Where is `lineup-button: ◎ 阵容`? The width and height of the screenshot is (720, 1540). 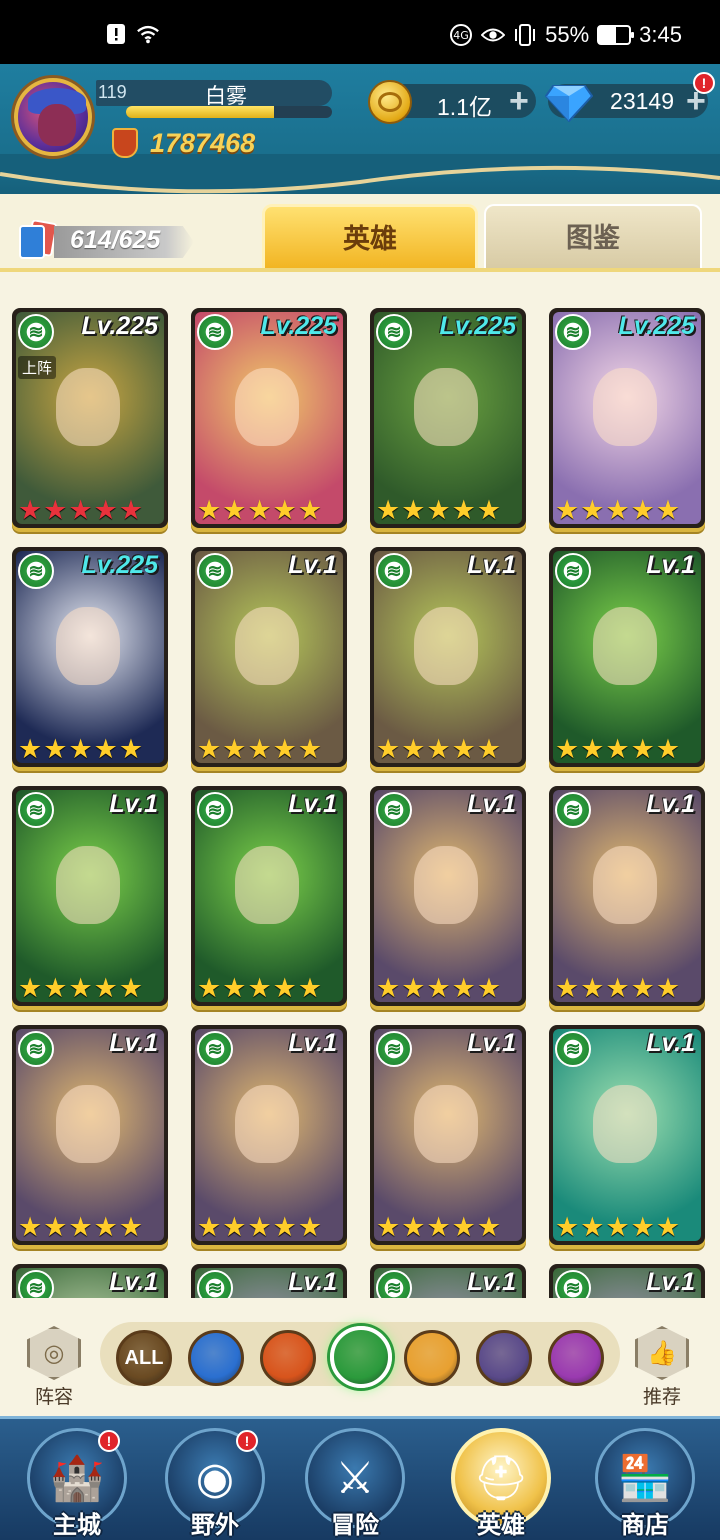 lineup-button: ◎ 阵容 is located at coordinates (54, 1367).